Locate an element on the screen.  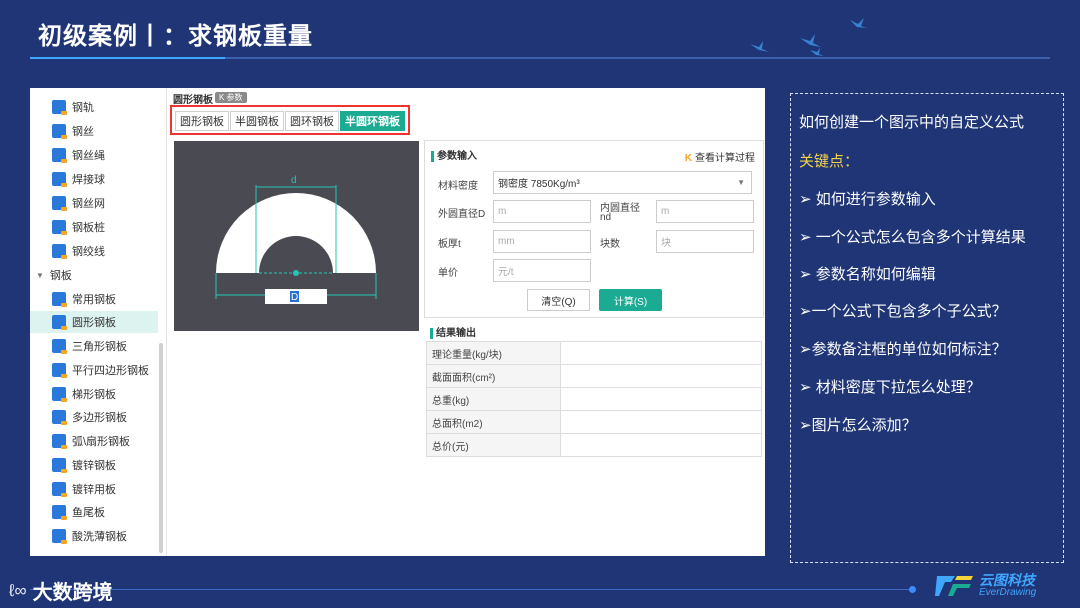
outer-diameter-label: 外圆直径D is located at coordinates (462, 214).